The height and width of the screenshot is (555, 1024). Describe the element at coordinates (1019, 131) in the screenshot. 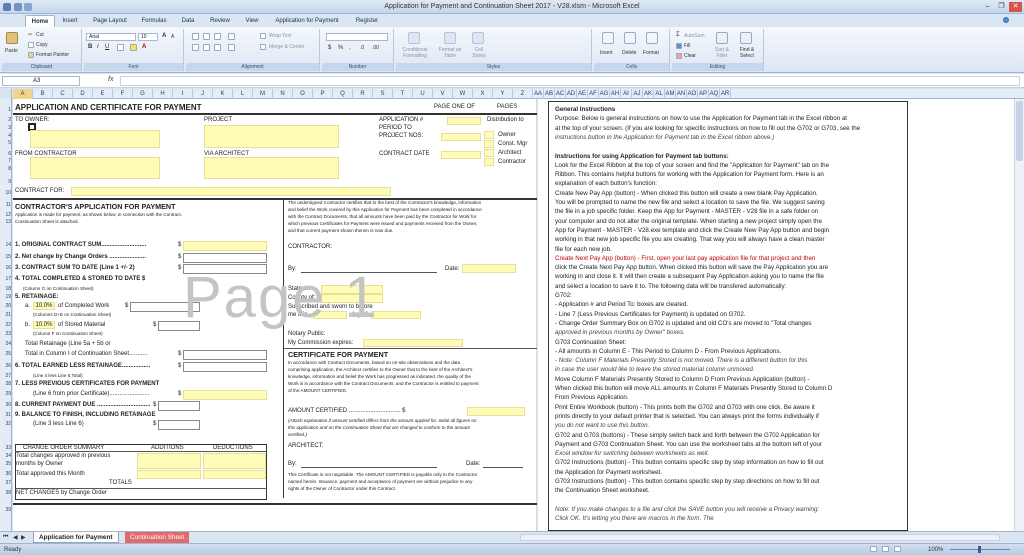

I see `scroll-thumb` at that location.